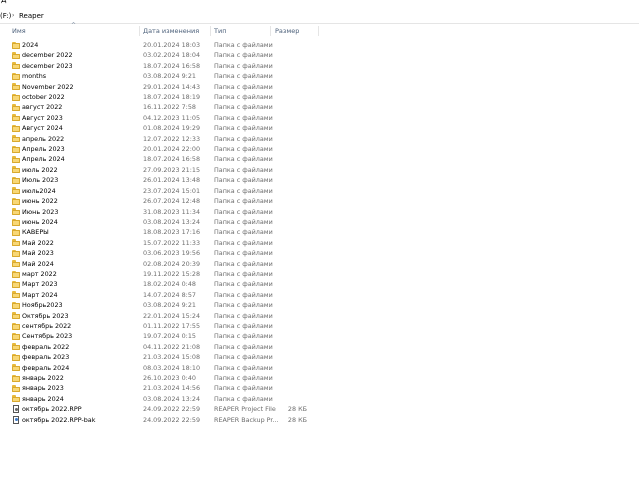  Describe the element at coordinates (319, 180) in the screenshot. I see `file-list-row: Июль 2023 26.01.2024 13:48 Папка с файлами` at that location.